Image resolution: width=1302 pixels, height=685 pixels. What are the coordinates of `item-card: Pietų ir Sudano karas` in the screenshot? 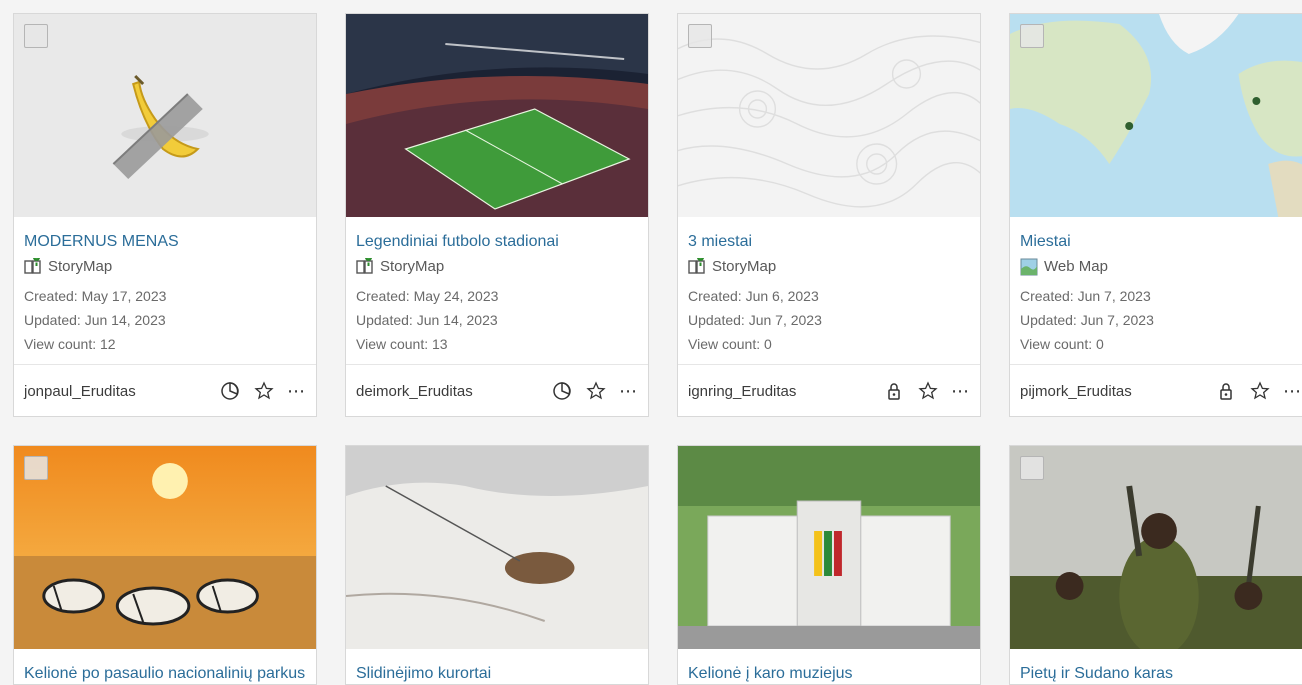 It's located at (1155, 565).